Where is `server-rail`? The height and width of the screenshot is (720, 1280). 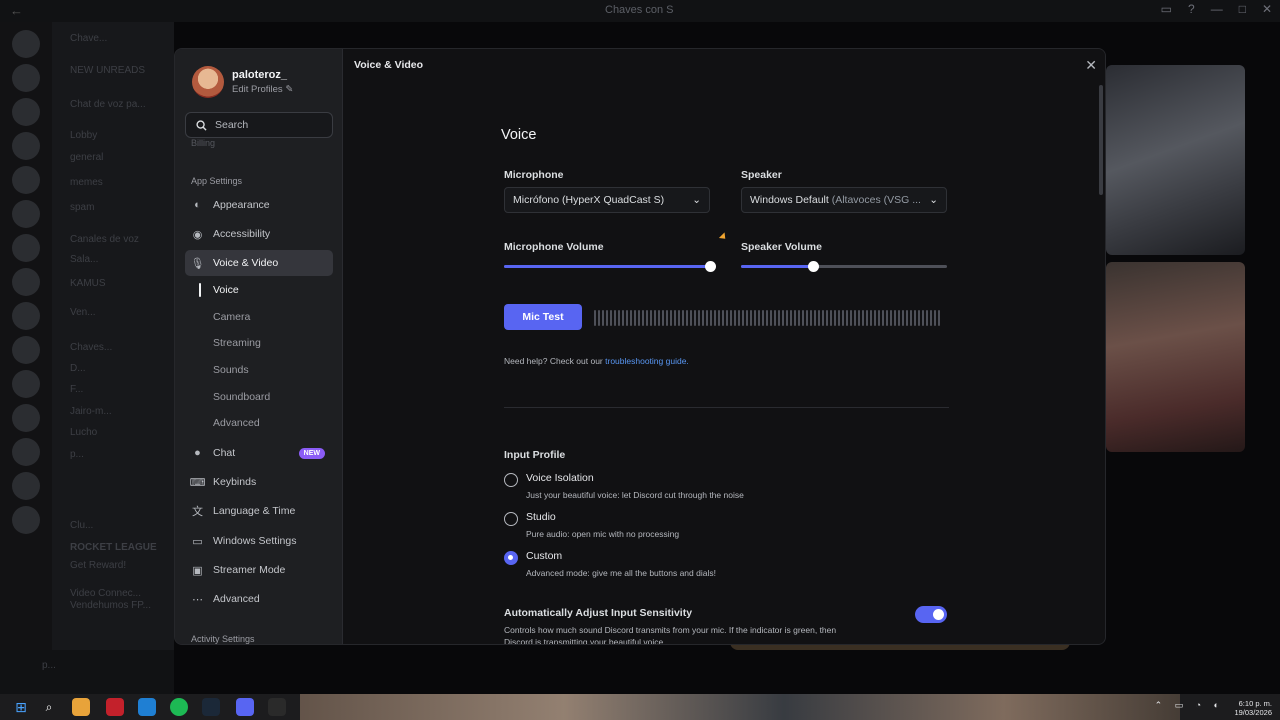
server-rail is located at coordinates (26, 358).